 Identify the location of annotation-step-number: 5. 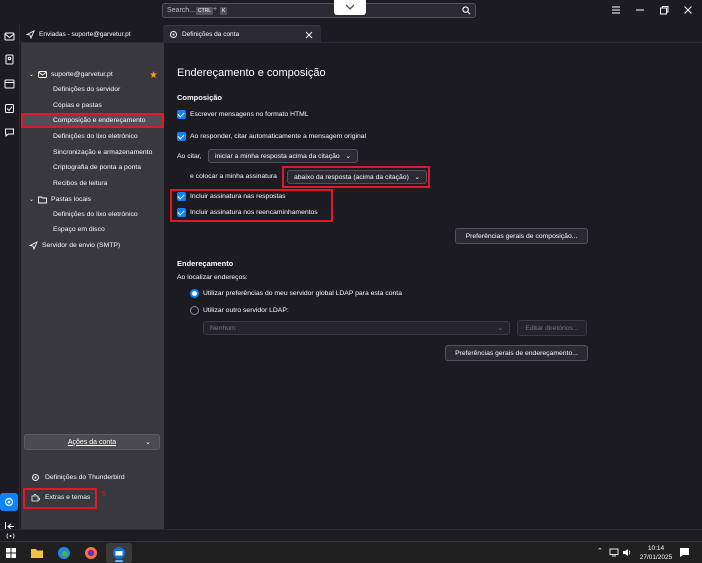
(104, 494).